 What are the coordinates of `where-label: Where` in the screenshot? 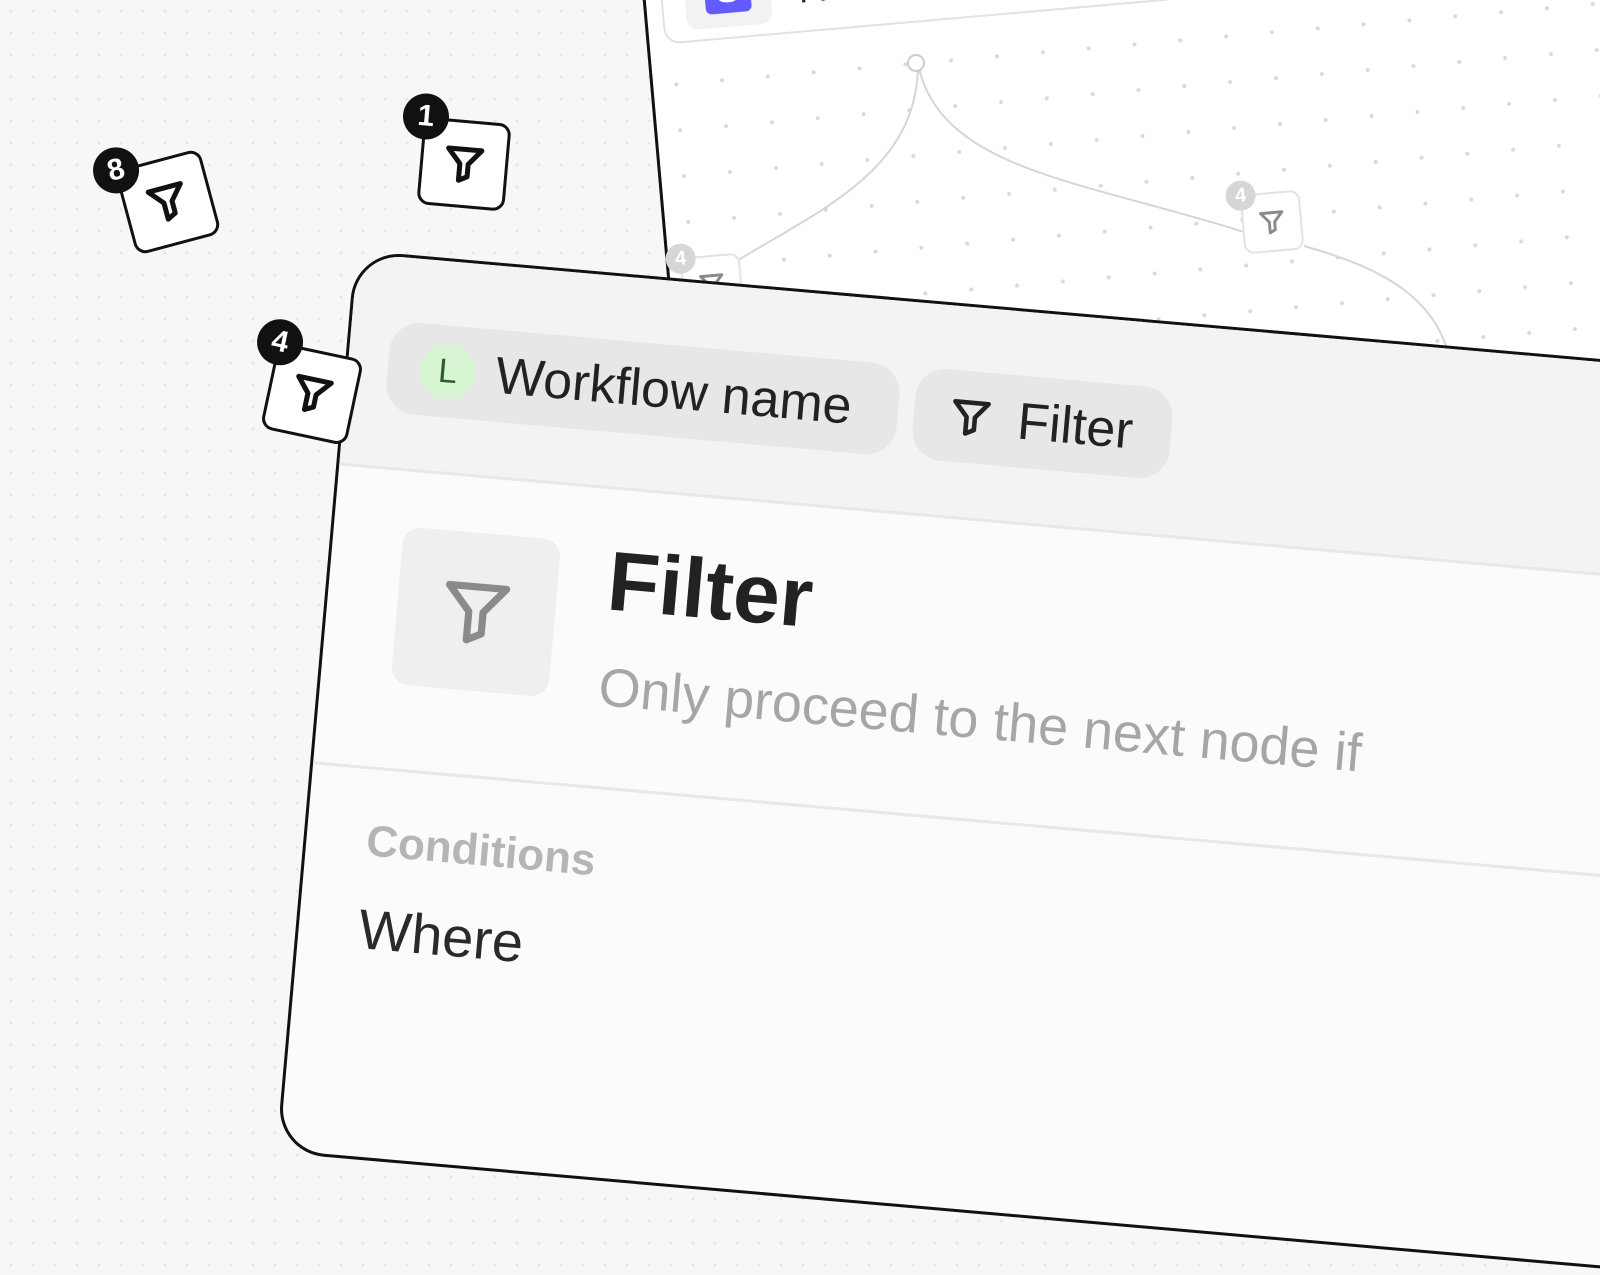 It's located at (441, 936).